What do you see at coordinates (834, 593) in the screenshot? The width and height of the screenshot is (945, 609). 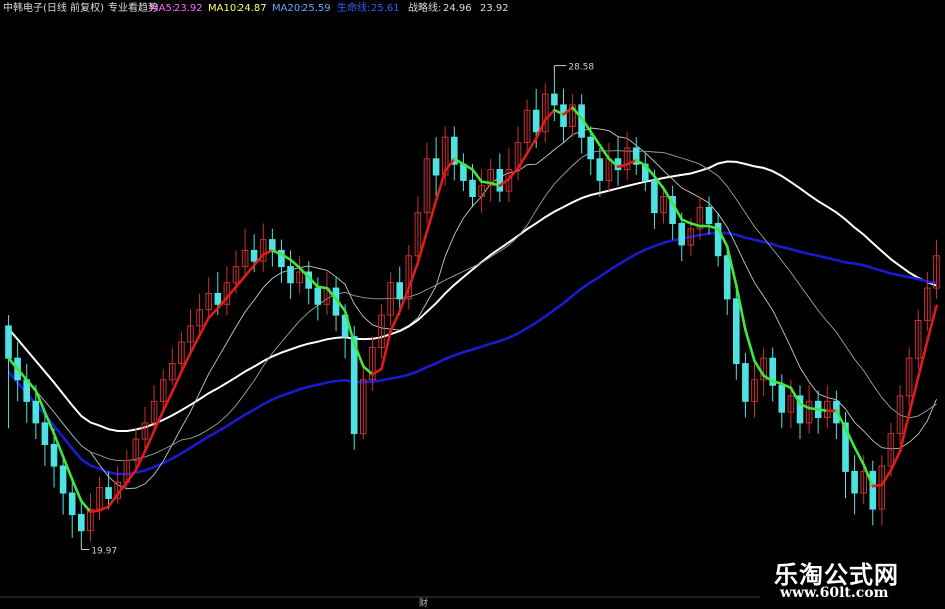 I see `watermark-url: www.60lt.com` at bounding box center [834, 593].